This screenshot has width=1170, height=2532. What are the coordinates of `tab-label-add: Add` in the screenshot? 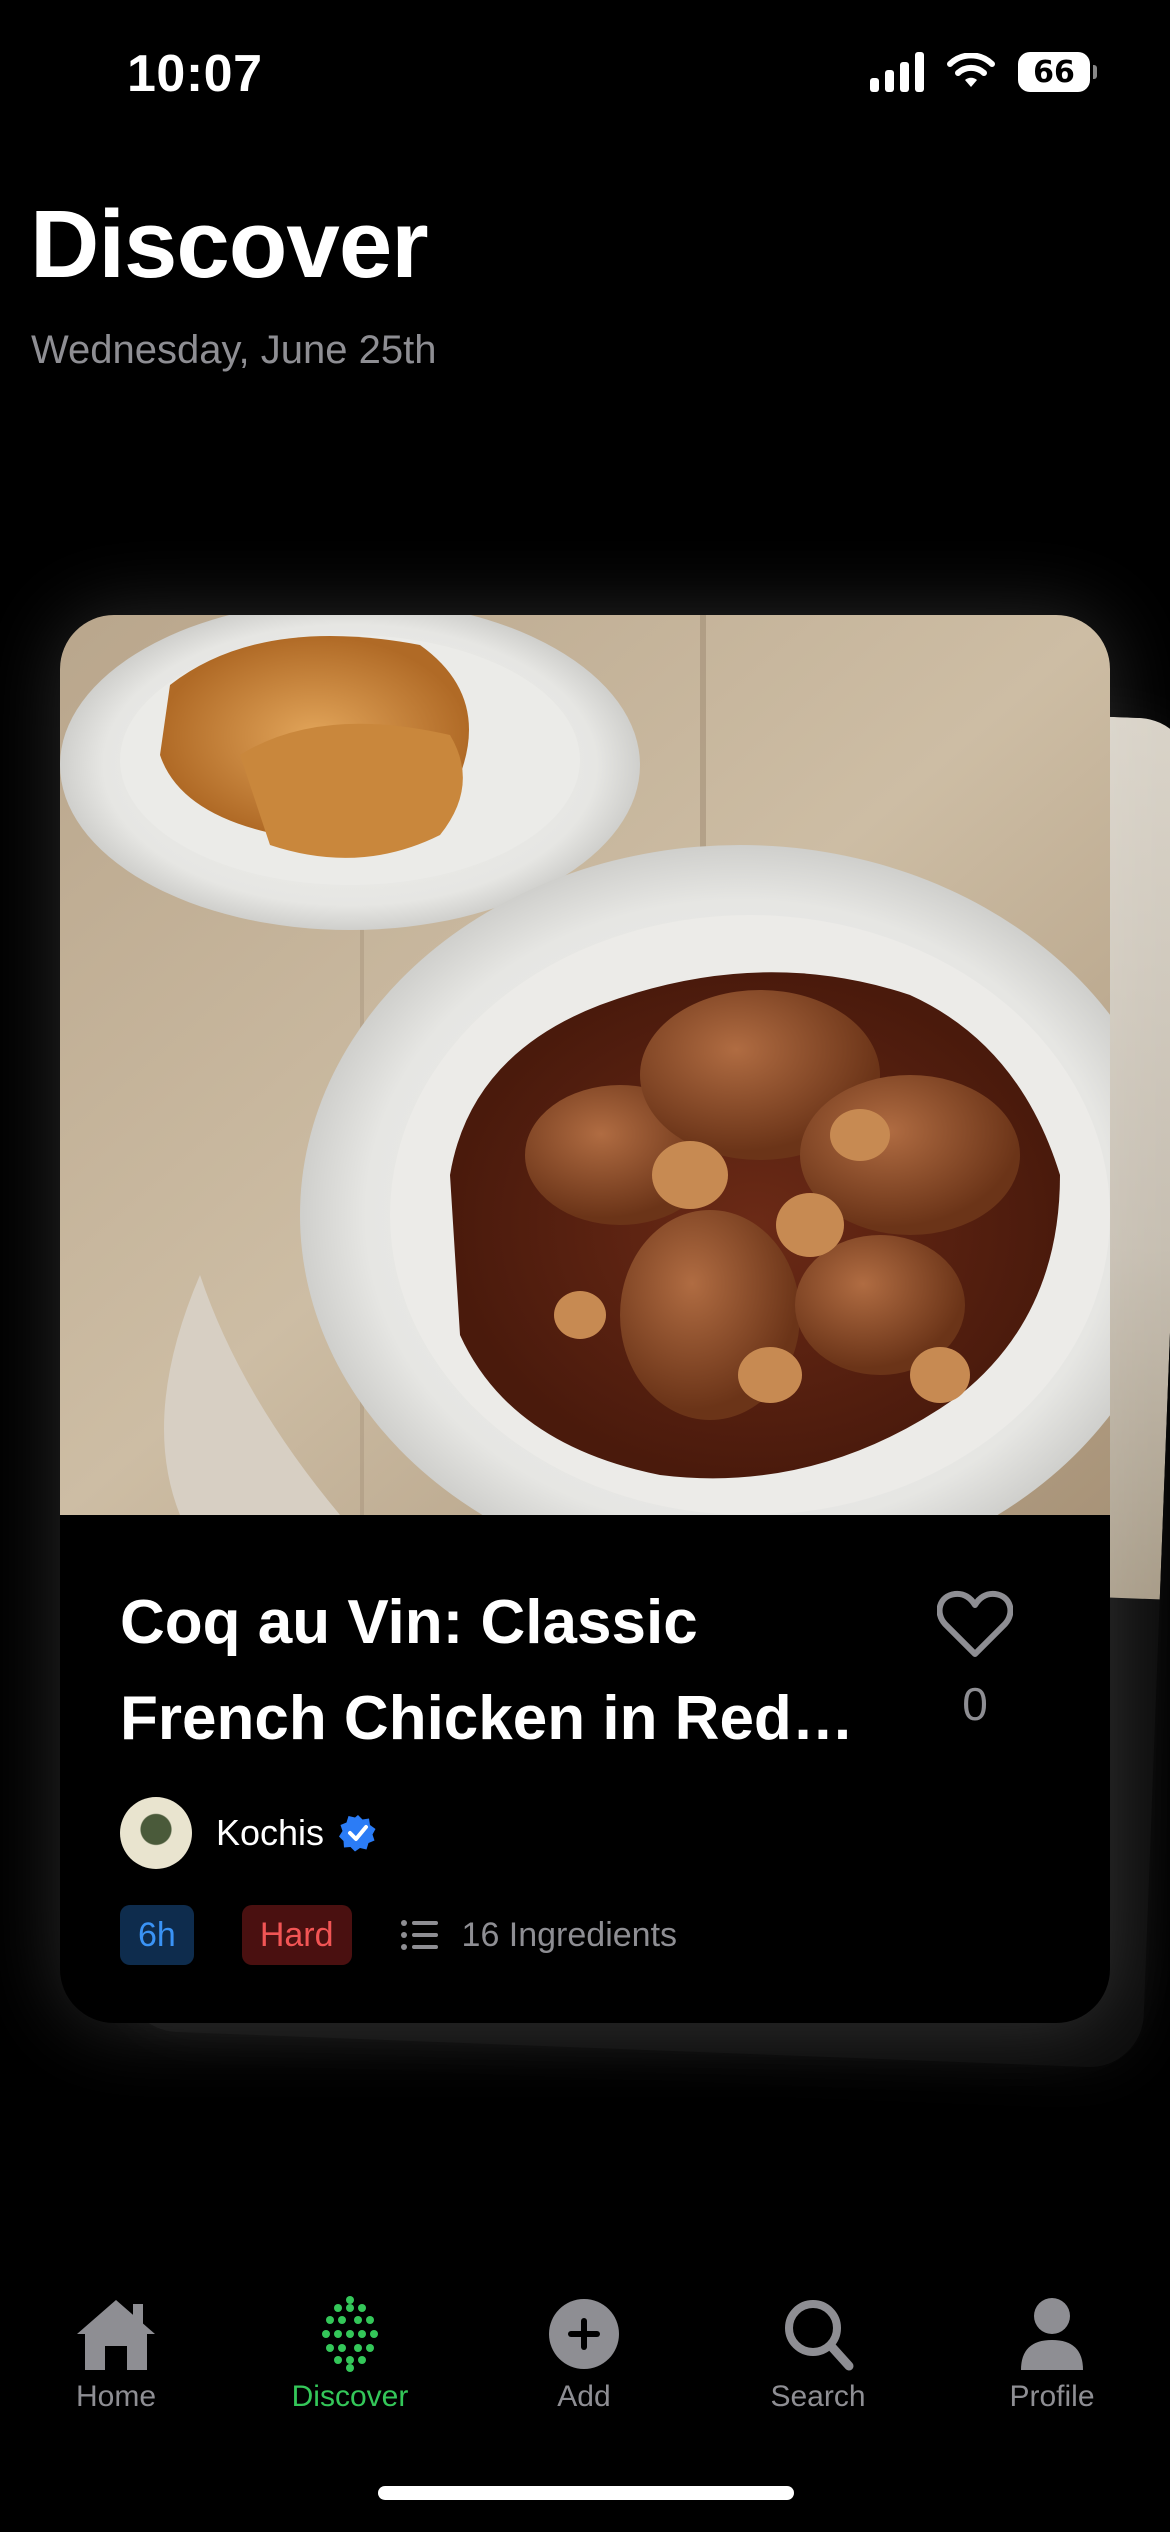 It's located at (584, 2396).